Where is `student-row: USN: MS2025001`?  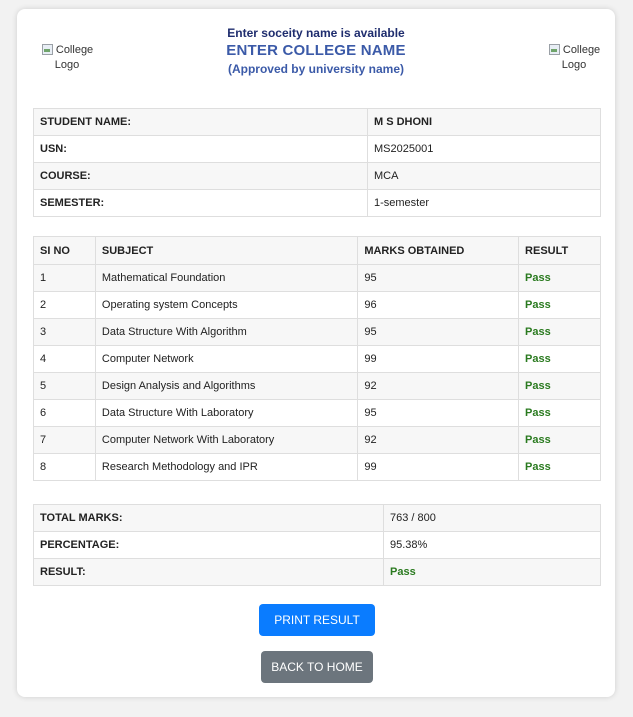 student-row: USN: MS2025001 is located at coordinates (317, 149).